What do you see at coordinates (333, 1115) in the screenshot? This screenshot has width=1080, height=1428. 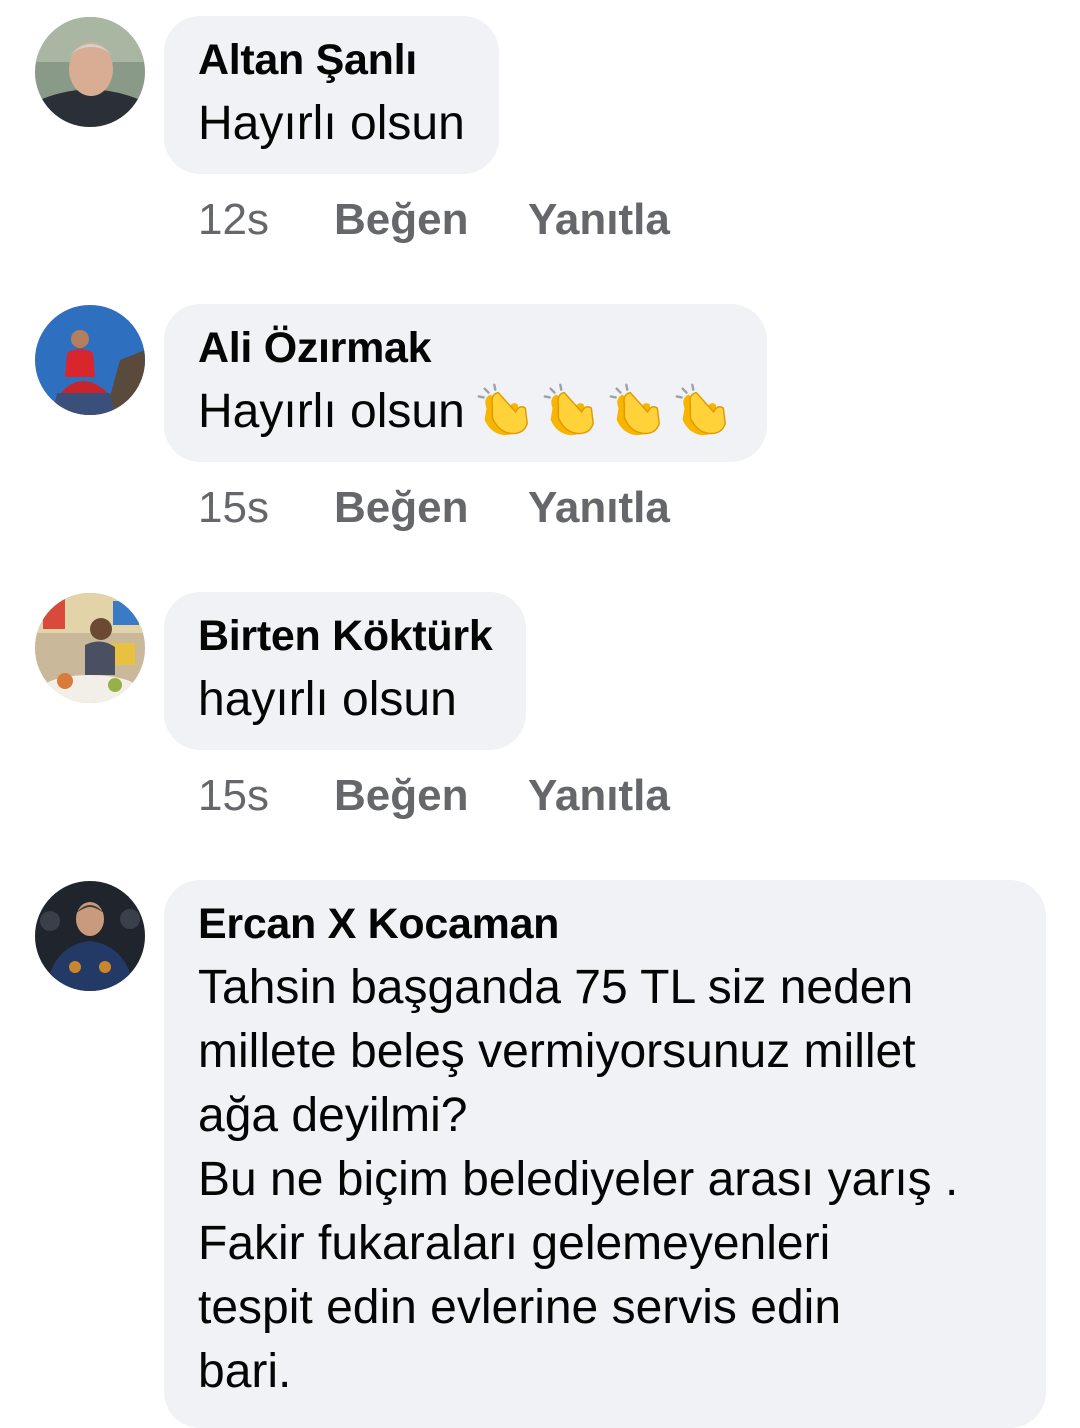 I see `comment-text-line: ağa deyilmi?` at bounding box center [333, 1115].